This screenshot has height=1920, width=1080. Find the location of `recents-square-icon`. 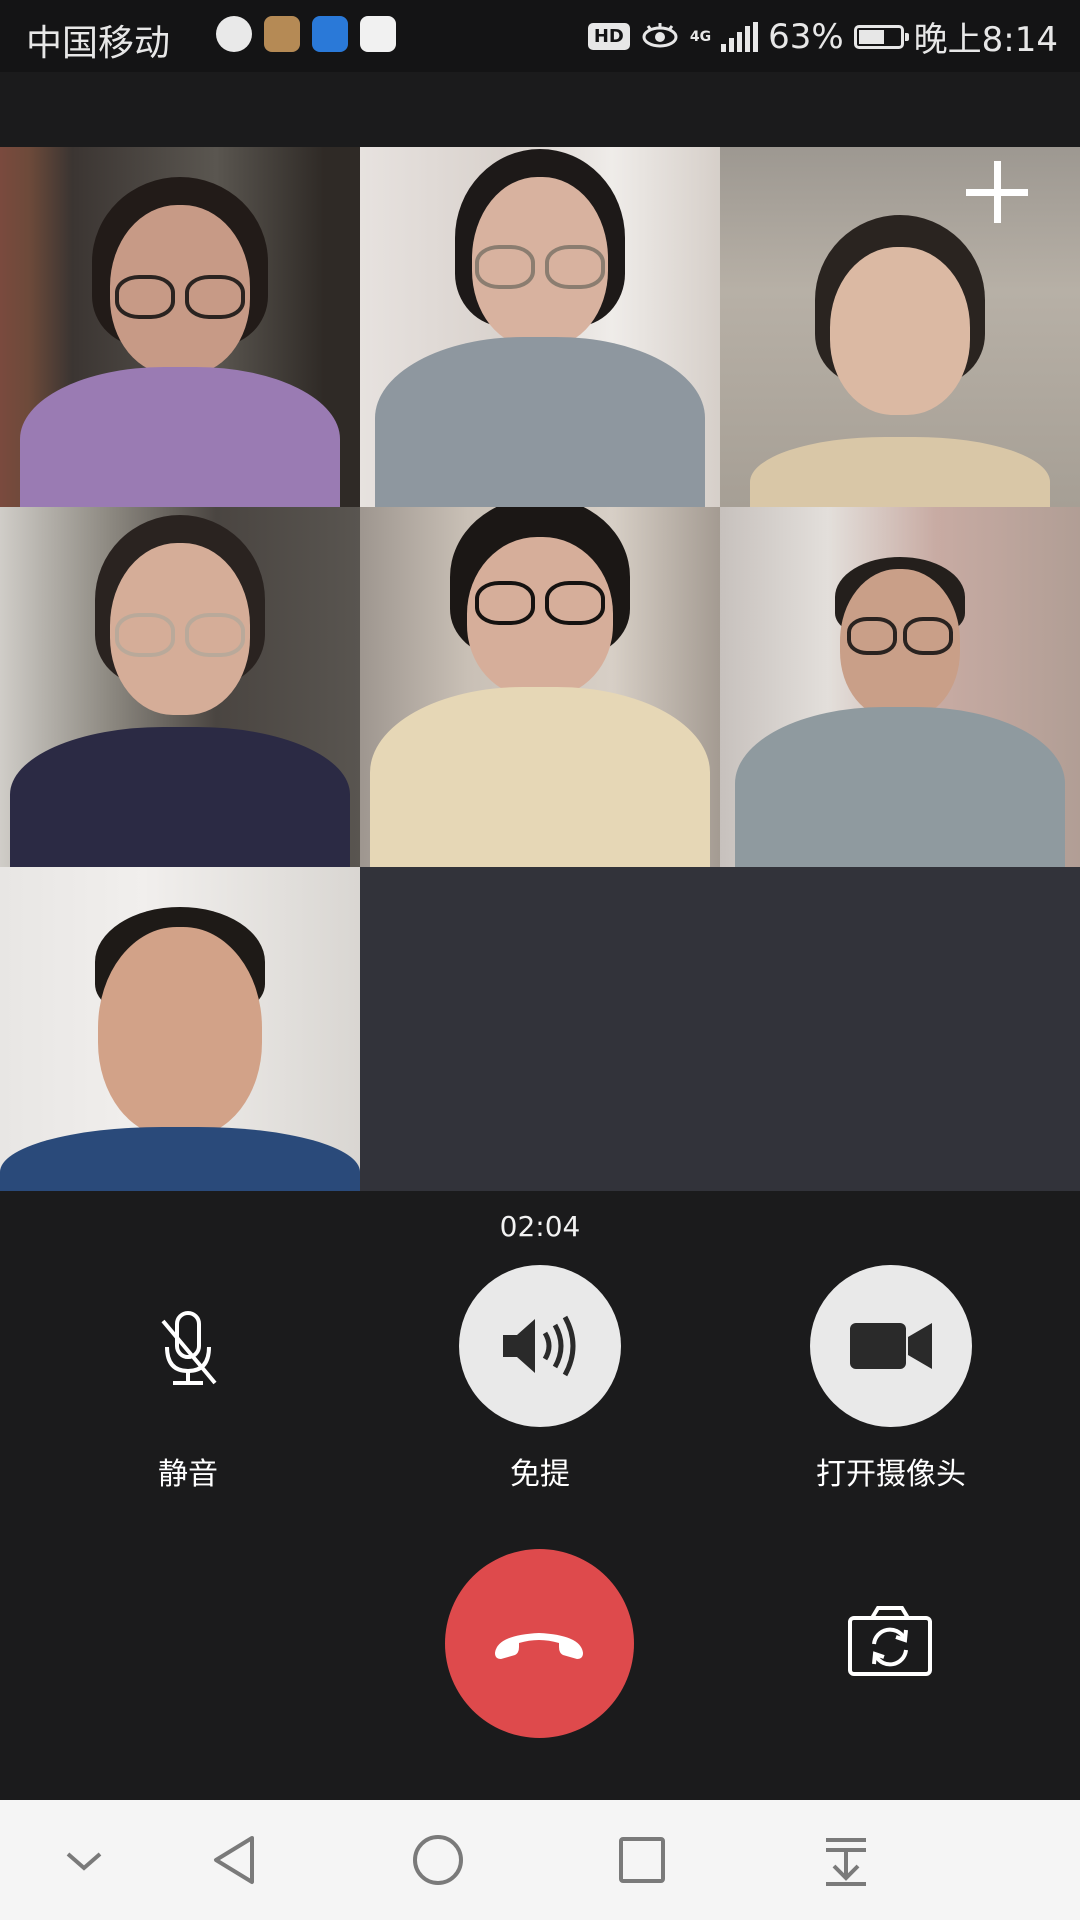

recents-square-icon is located at coordinates (642, 1860).